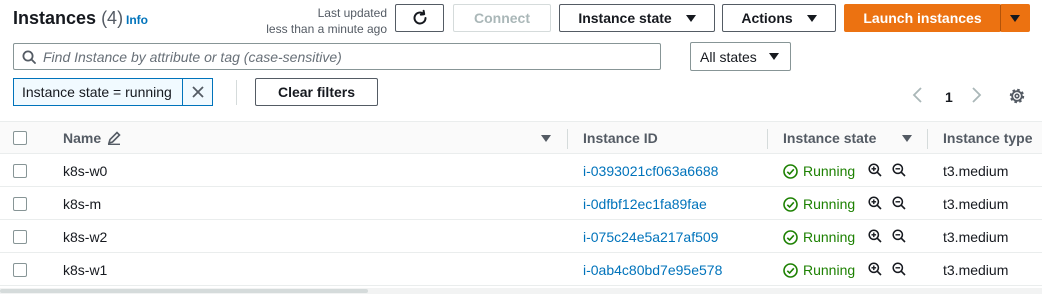 This screenshot has height=294, width=1042. What do you see at coordinates (20, 138) in the screenshot?
I see `select-all-checkbox` at bounding box center [20, 138].